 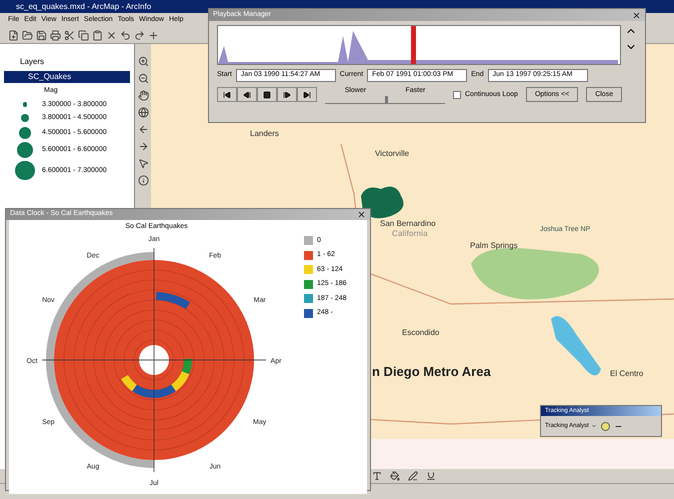 I want to click on map-label: n Diego Metro Area, so click(x=431, y=372).